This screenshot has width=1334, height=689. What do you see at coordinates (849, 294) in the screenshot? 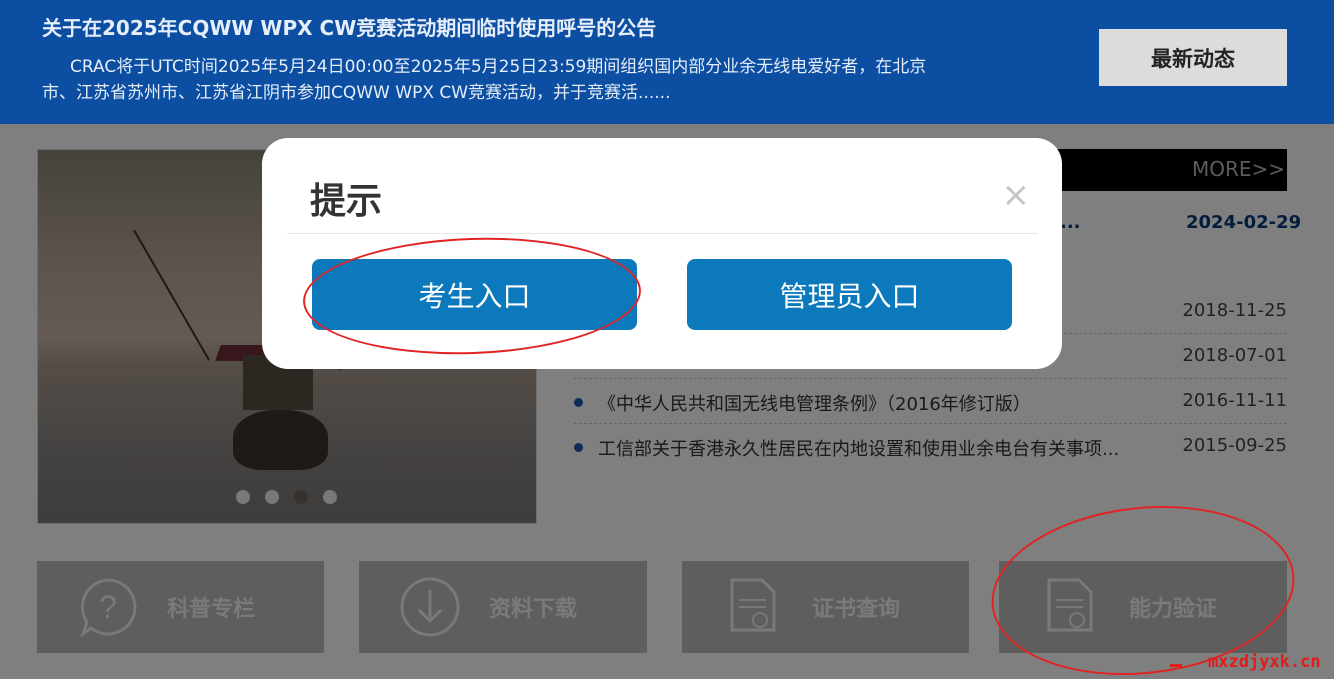
I see `admin-entry-button: 管理员入口` at bounding box center [849, 294].